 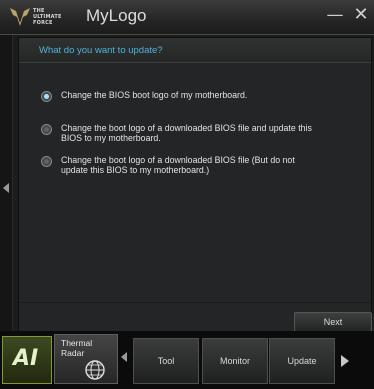 What do you see at coordinates (124, 357) in the screenshot?
I see `dock-scroll-left-icon` at bounding box center [124, 357].